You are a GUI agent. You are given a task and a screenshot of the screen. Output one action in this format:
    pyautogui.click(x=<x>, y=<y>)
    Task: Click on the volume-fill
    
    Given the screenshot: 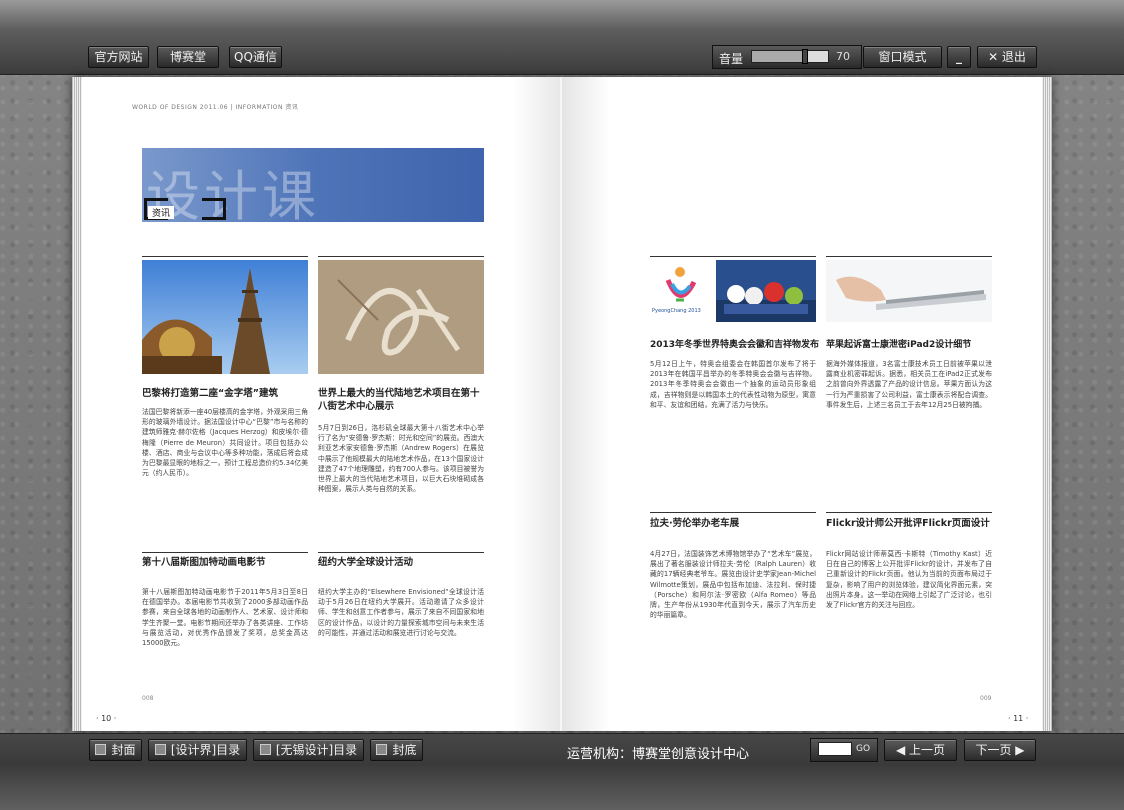 What is the action you would take?
    pyautogui.click(x=779, y=56)
    